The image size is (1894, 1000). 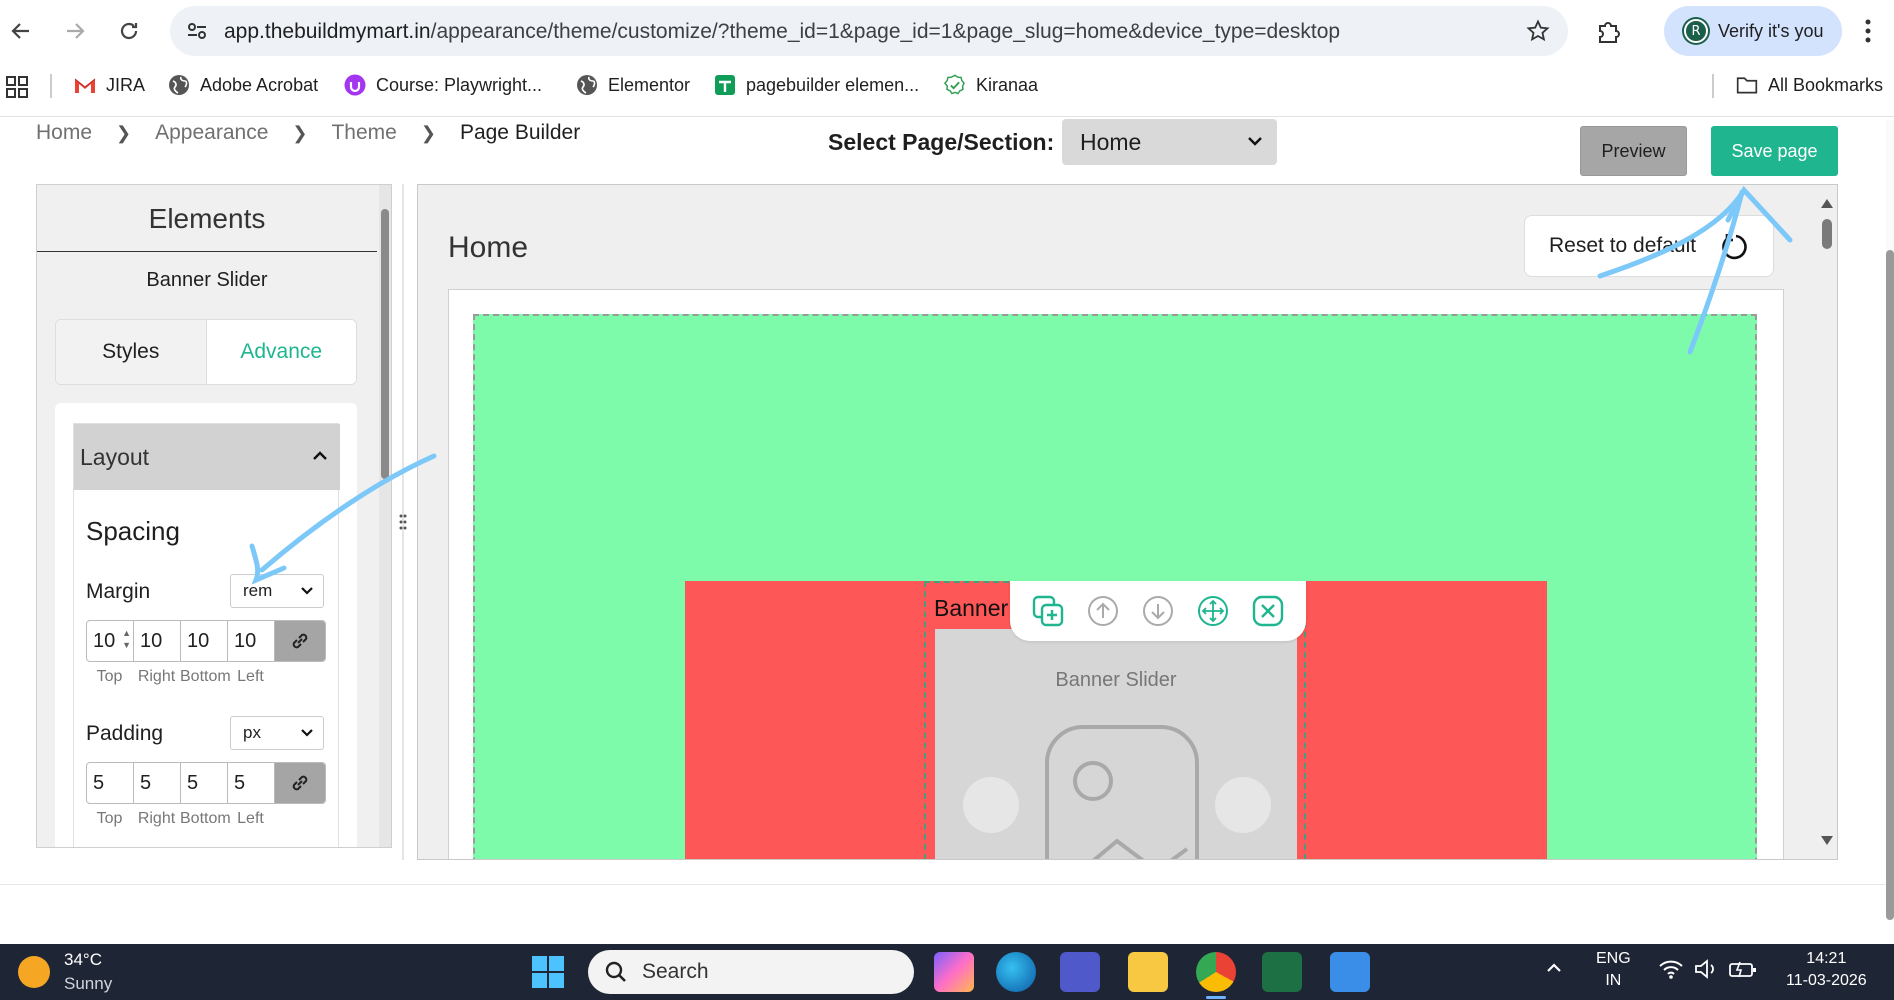 What do you see at coordinates (207, 218) in the screenshot?
I see `elements-panel-title: Elements` at bounding box center [207, 218].